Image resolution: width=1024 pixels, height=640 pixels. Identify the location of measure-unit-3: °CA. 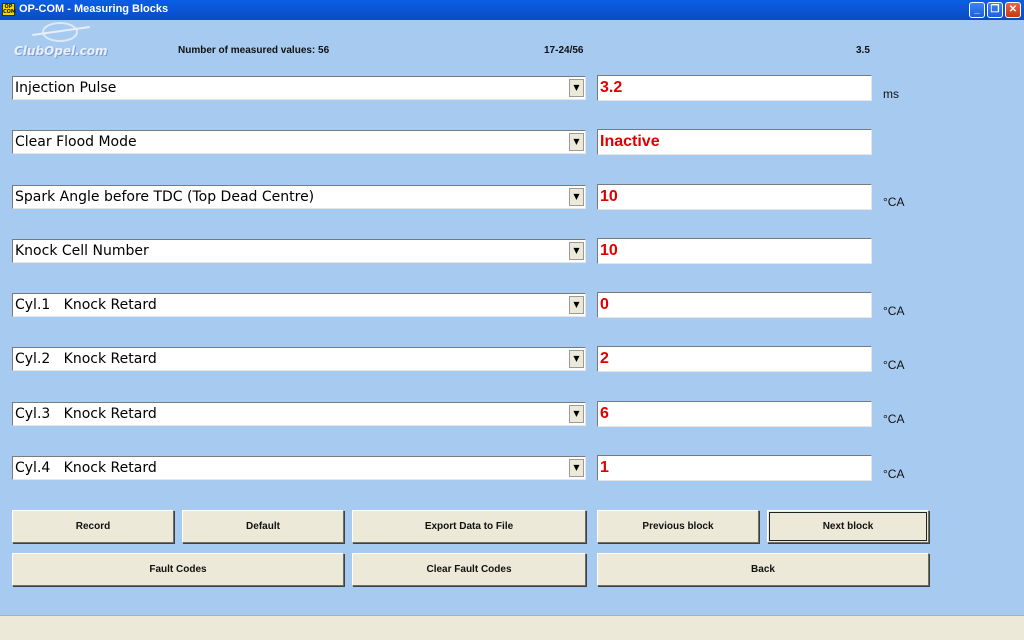
(894, 202).